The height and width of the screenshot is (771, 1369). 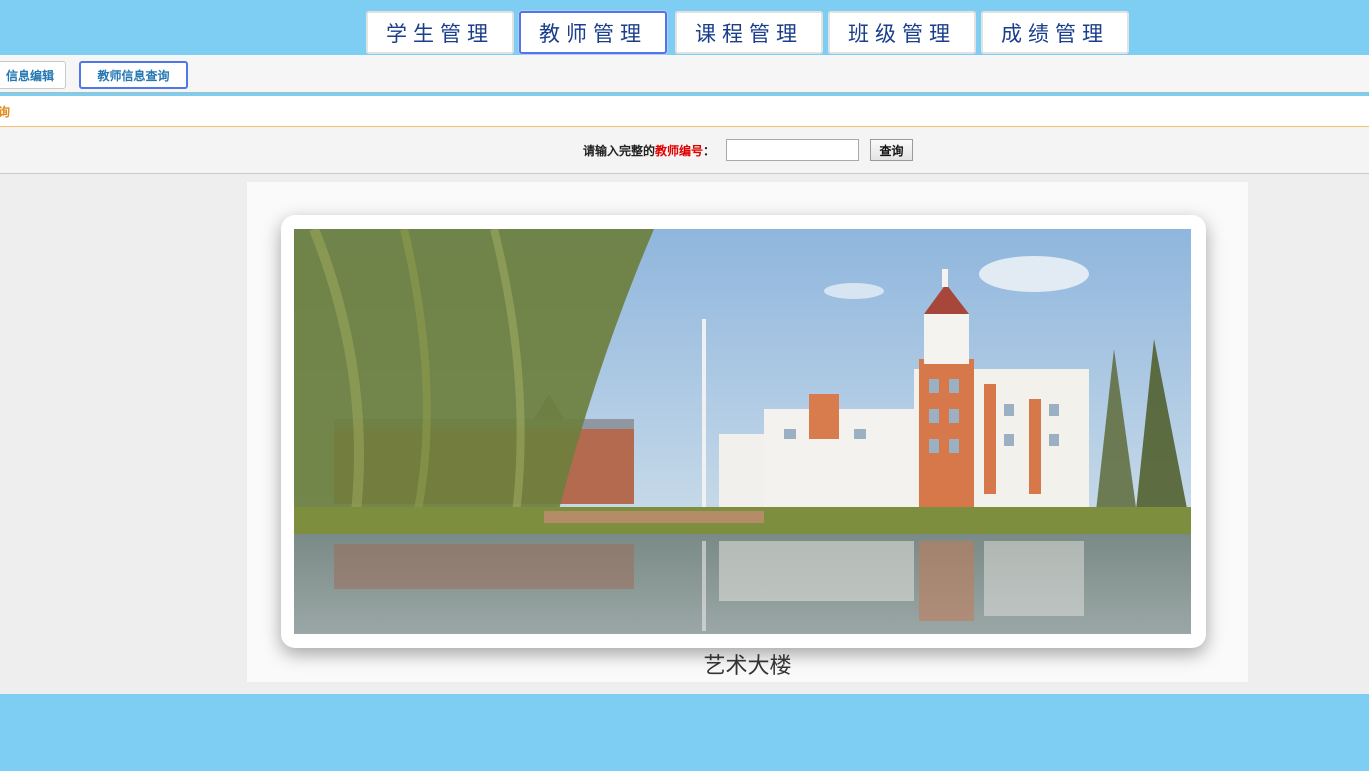 What do you see at coordinates (749, 32) in the screenshot?
I see `nav-course-management: 课程管理` at bounding box center [749, 32].